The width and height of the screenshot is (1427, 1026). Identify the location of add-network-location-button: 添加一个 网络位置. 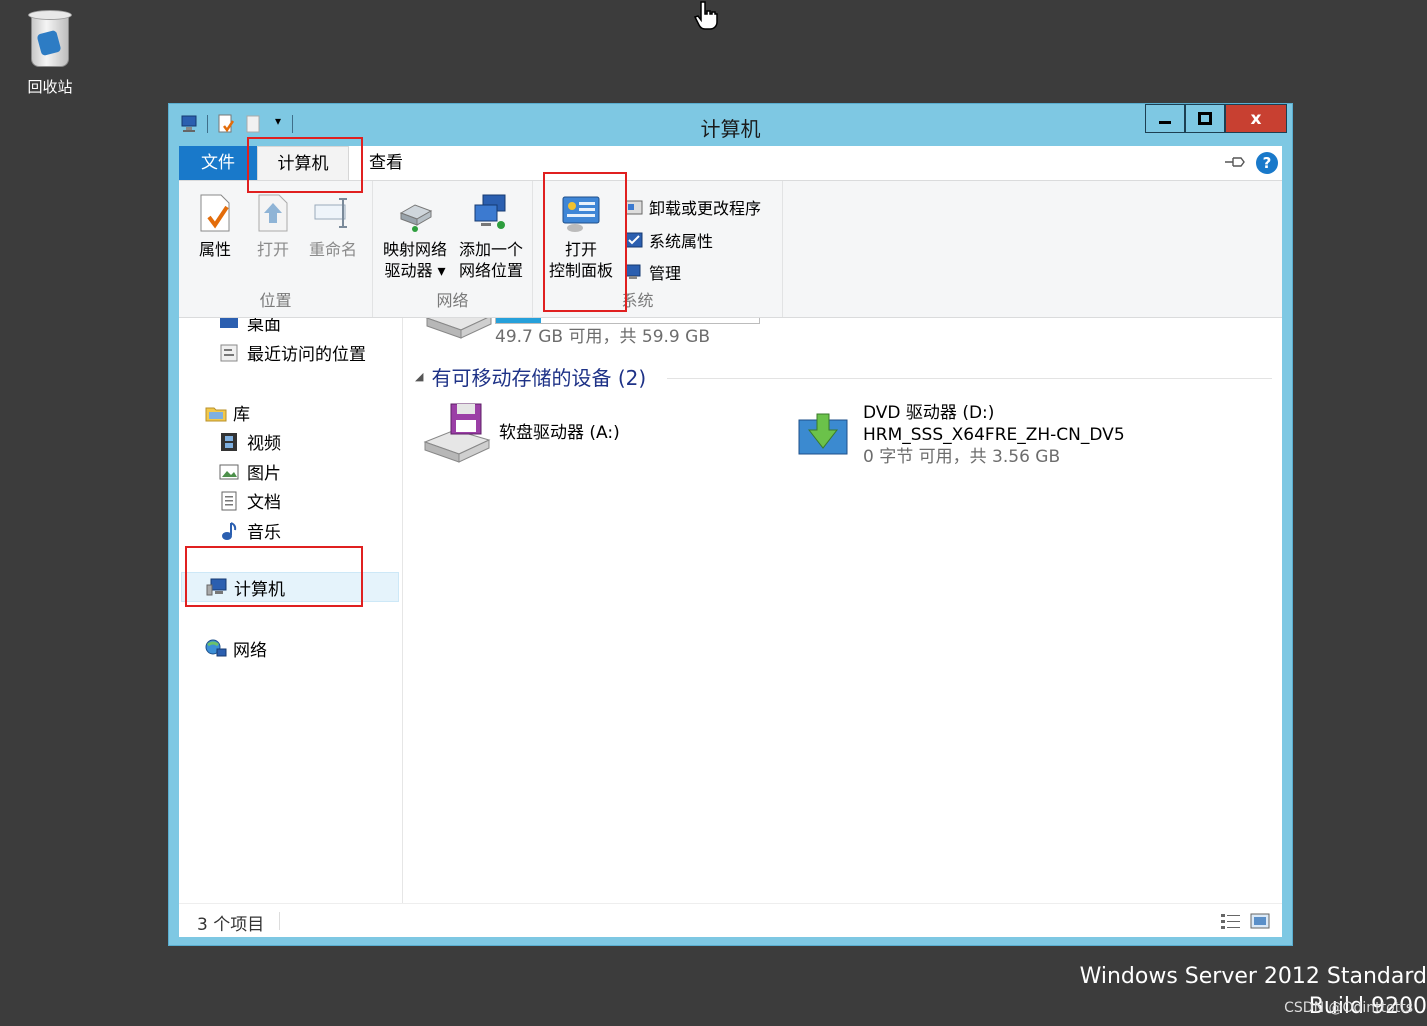
(491, 237).